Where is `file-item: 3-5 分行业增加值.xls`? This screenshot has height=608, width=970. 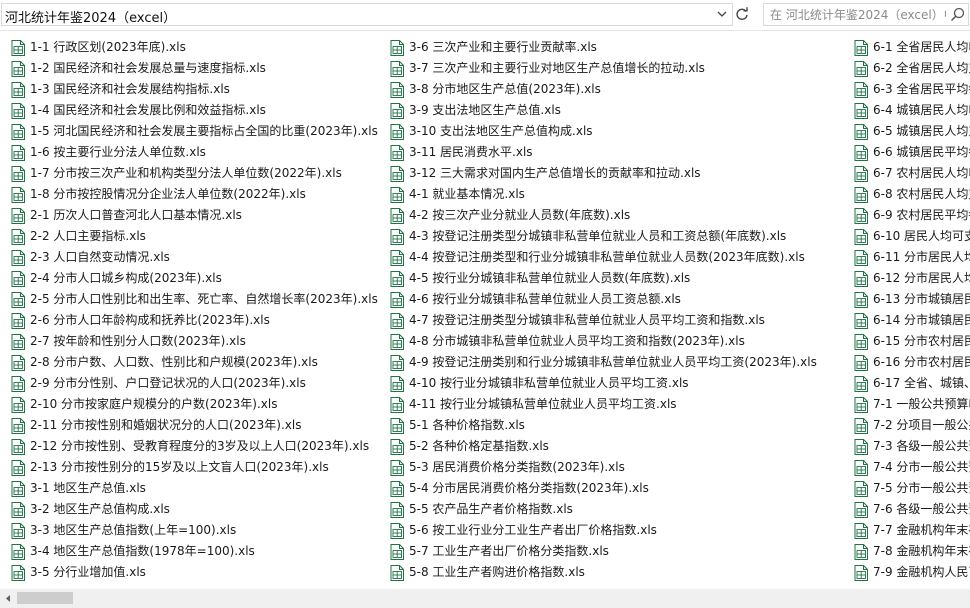 file-item: 3-5 分行业增加值.xls is located at coordinates (189, 572).